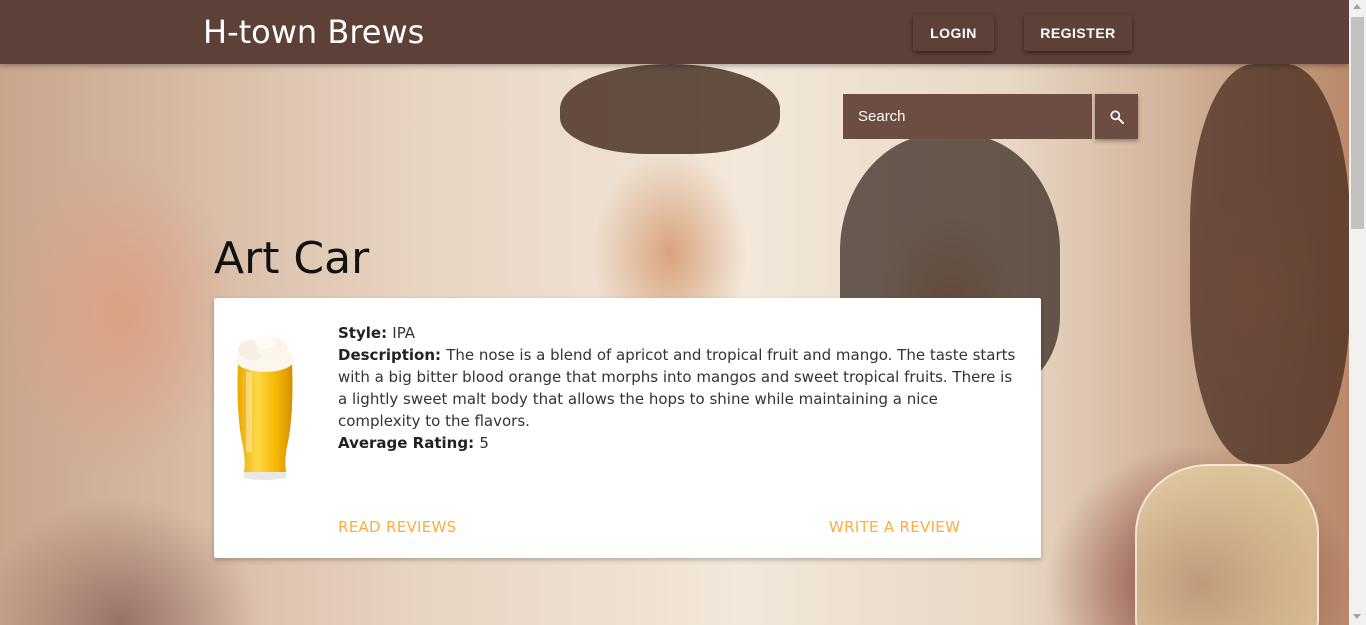 This screenshot has width=1366, height=625. Describe the element at coordinates (1357, 616) in the screenshot. I see `scroll-down-icon` at that location.